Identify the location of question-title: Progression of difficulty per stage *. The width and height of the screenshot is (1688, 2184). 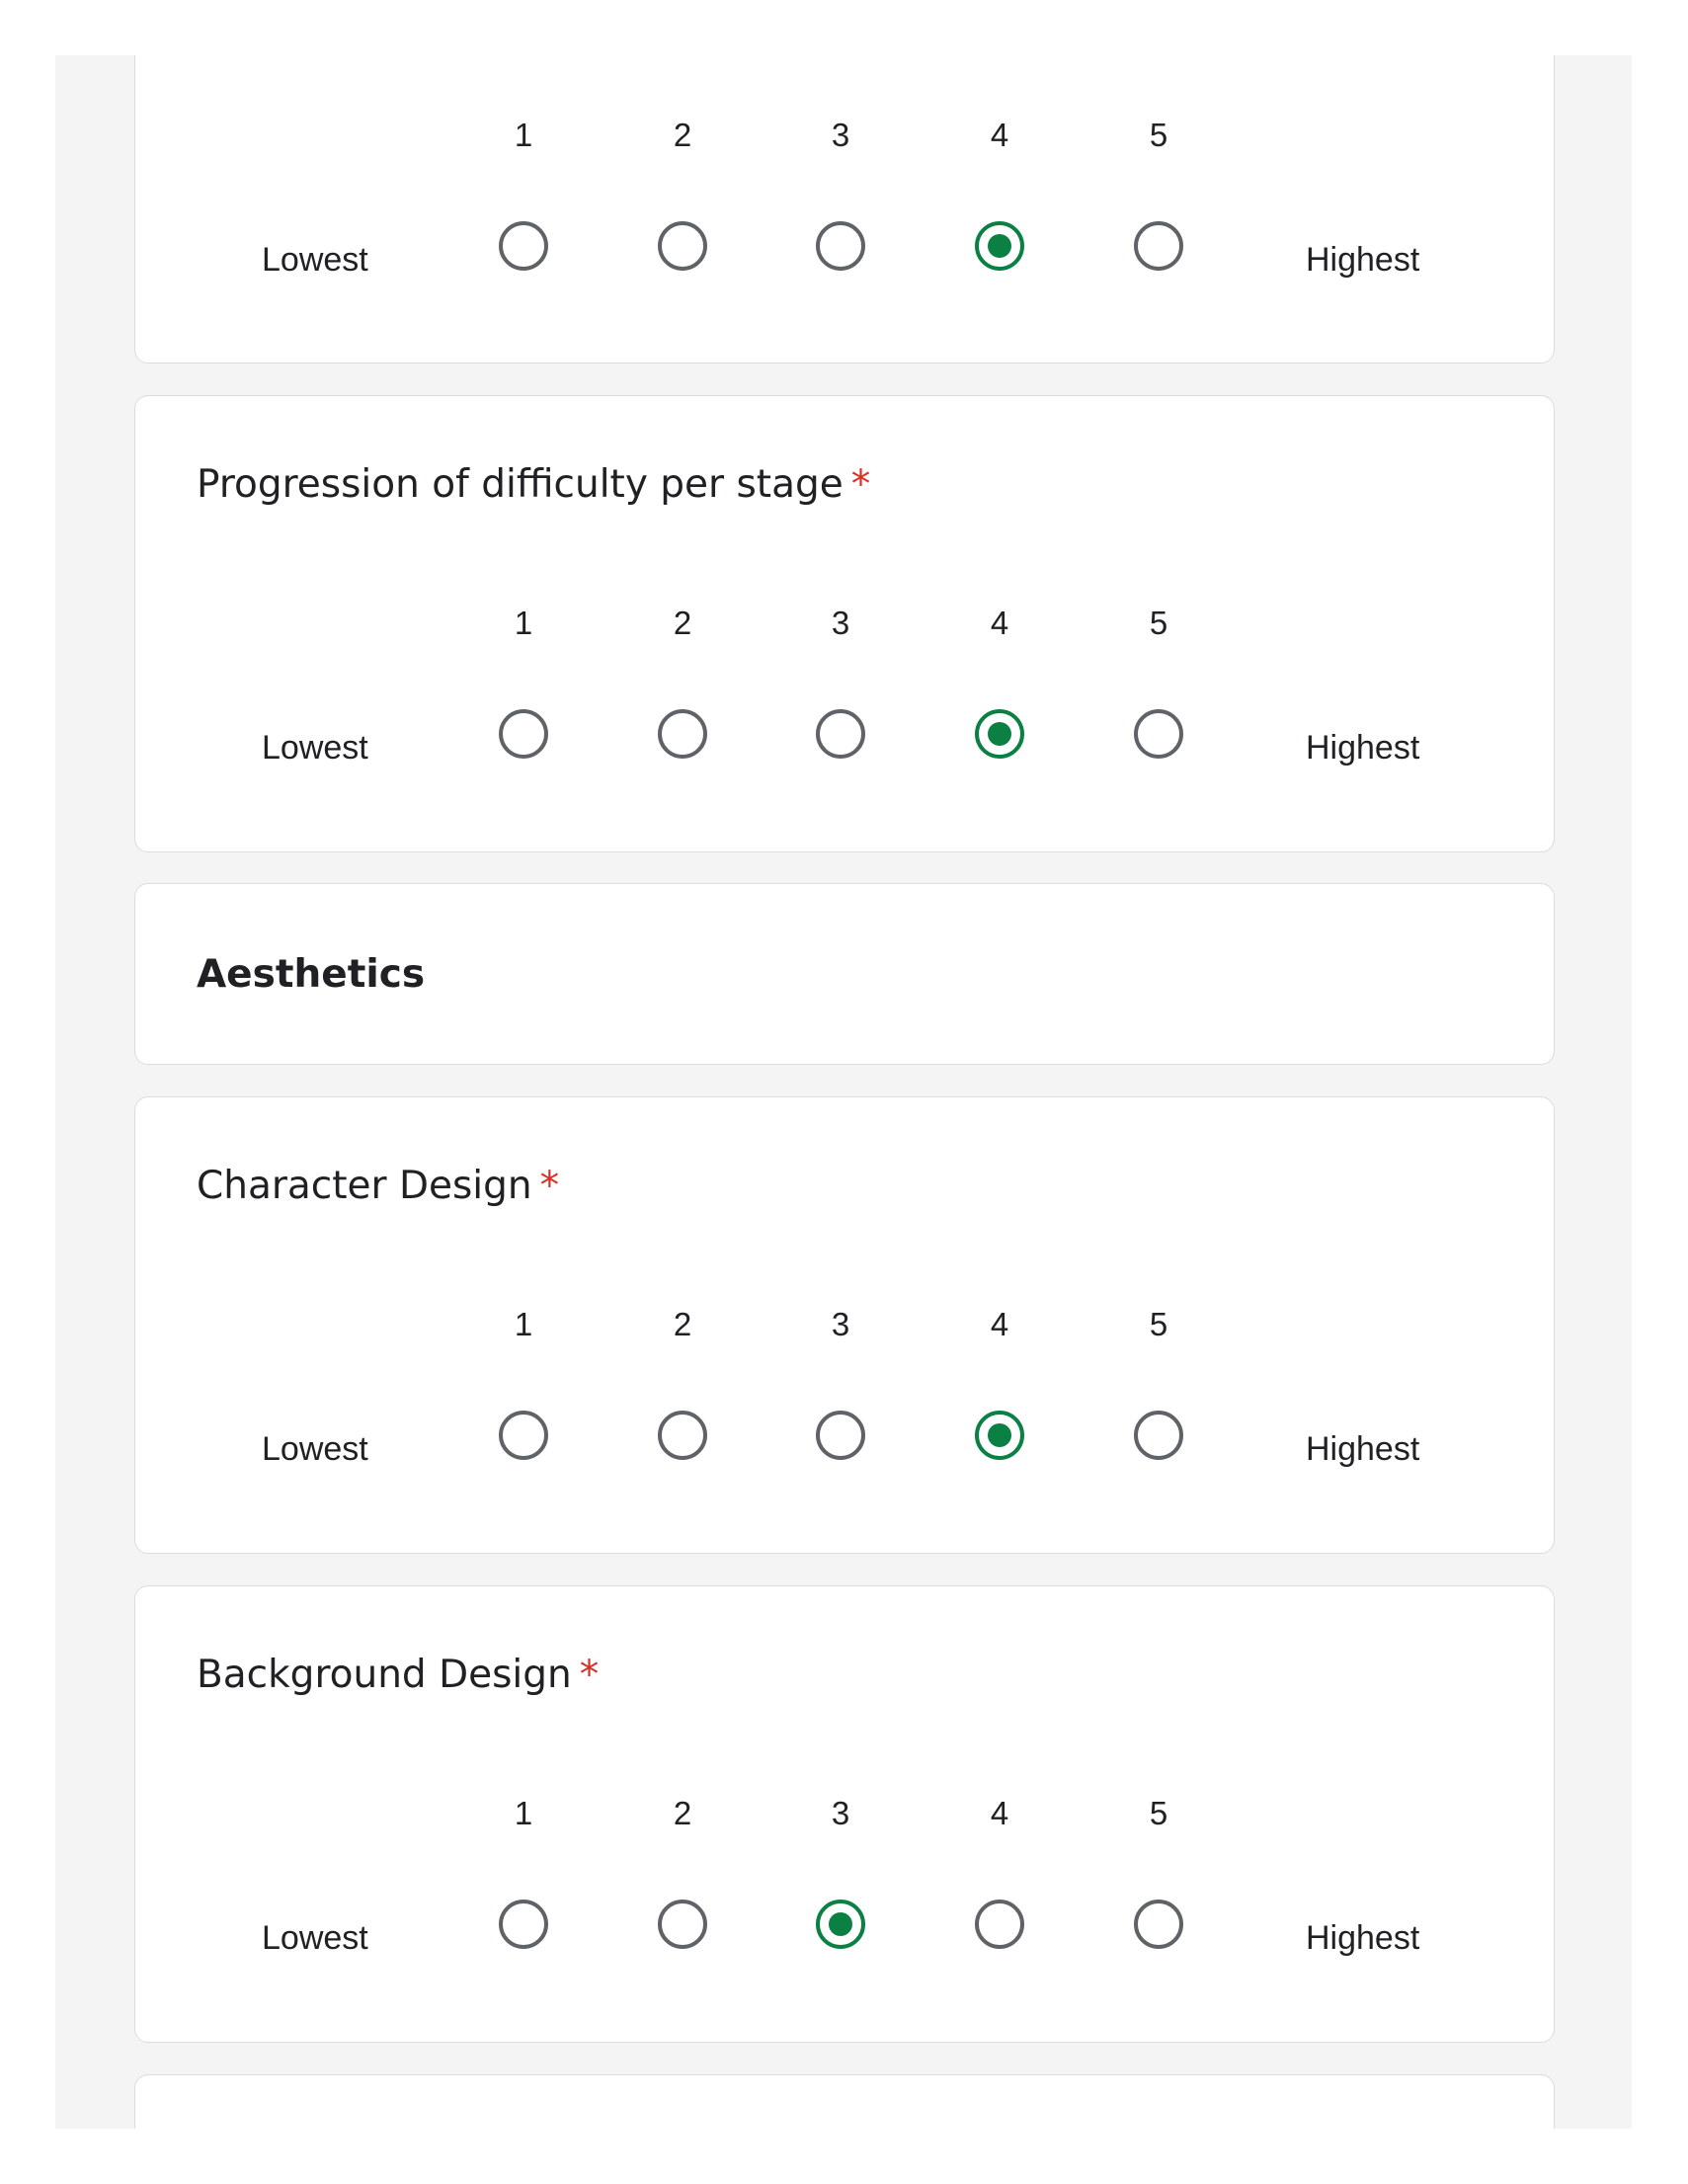
(534, 484).